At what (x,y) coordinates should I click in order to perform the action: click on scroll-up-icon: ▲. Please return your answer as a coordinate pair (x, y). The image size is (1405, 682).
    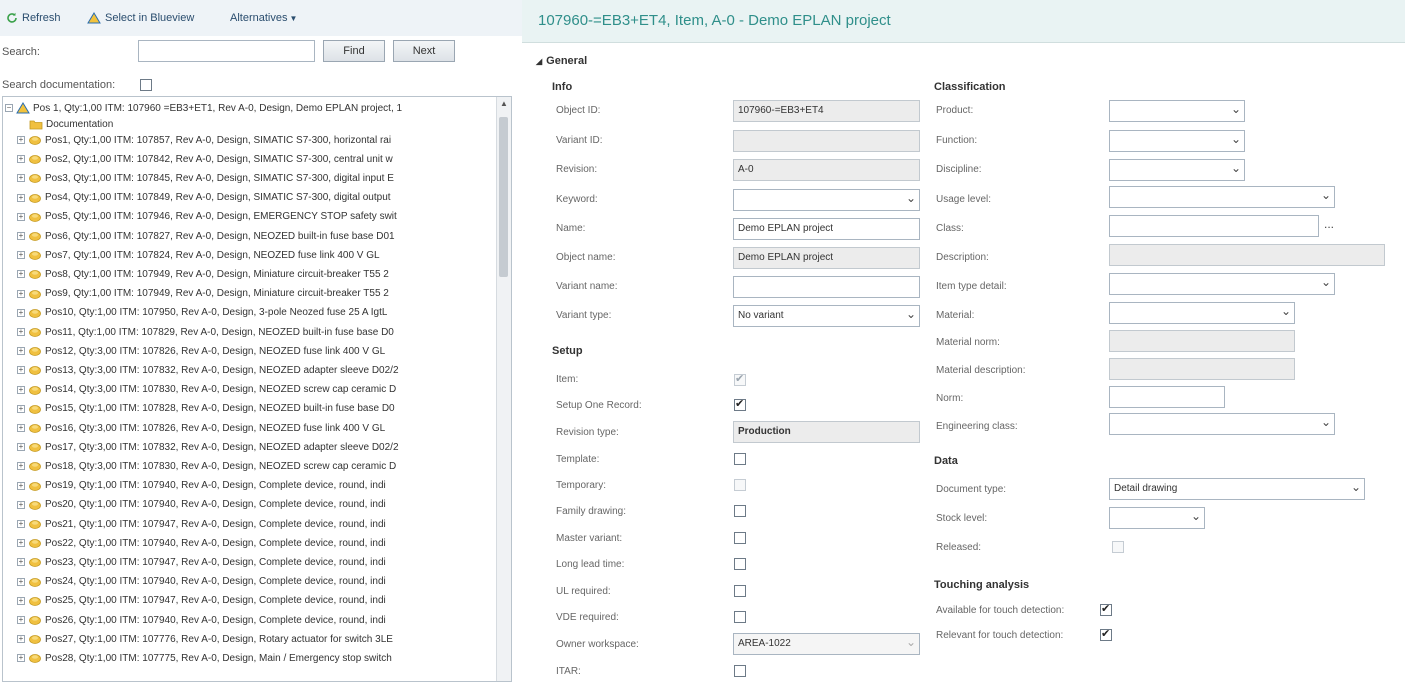
    Looking at the image, I should click on (504, 105).